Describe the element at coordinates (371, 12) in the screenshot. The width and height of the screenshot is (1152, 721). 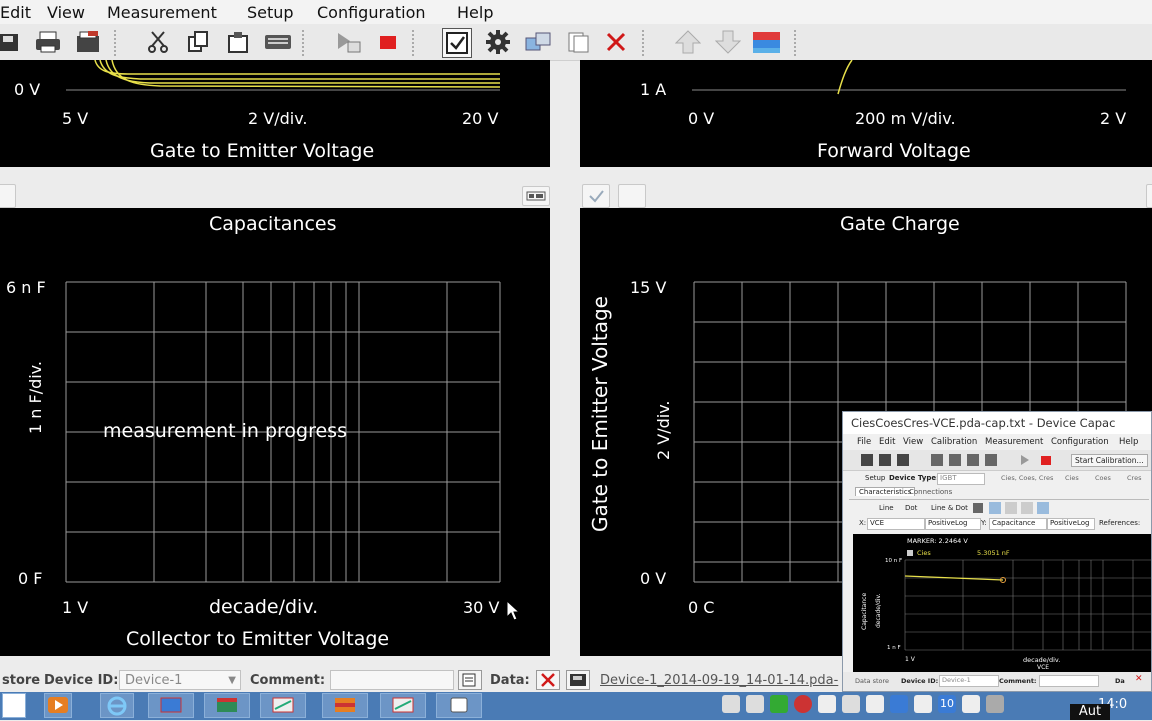
I see `menu-configuration: Configuration` at that location.